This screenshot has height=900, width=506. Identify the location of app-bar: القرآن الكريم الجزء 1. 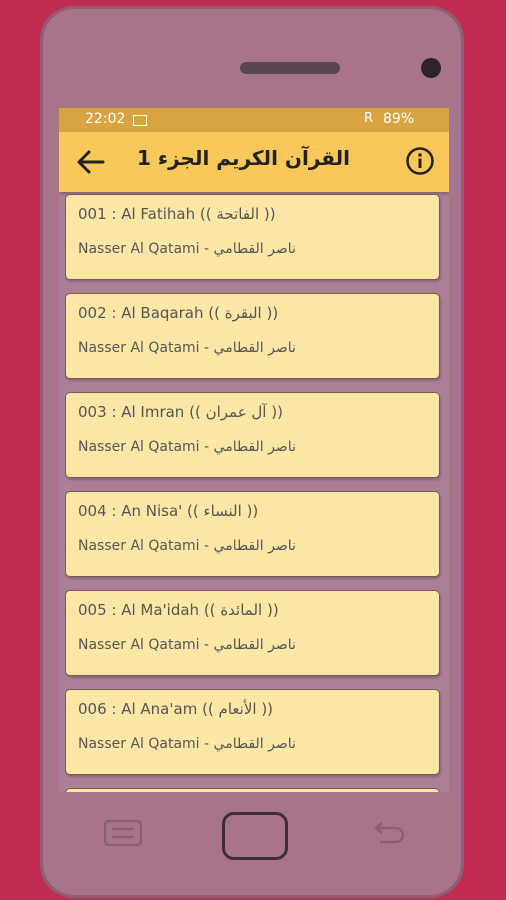
(254, 162).